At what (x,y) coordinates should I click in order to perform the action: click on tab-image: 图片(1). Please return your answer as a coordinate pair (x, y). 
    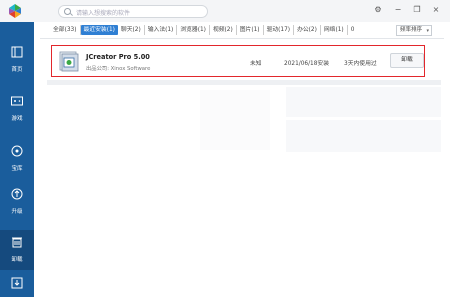
    Looking at the image, I should click on (250, 30).